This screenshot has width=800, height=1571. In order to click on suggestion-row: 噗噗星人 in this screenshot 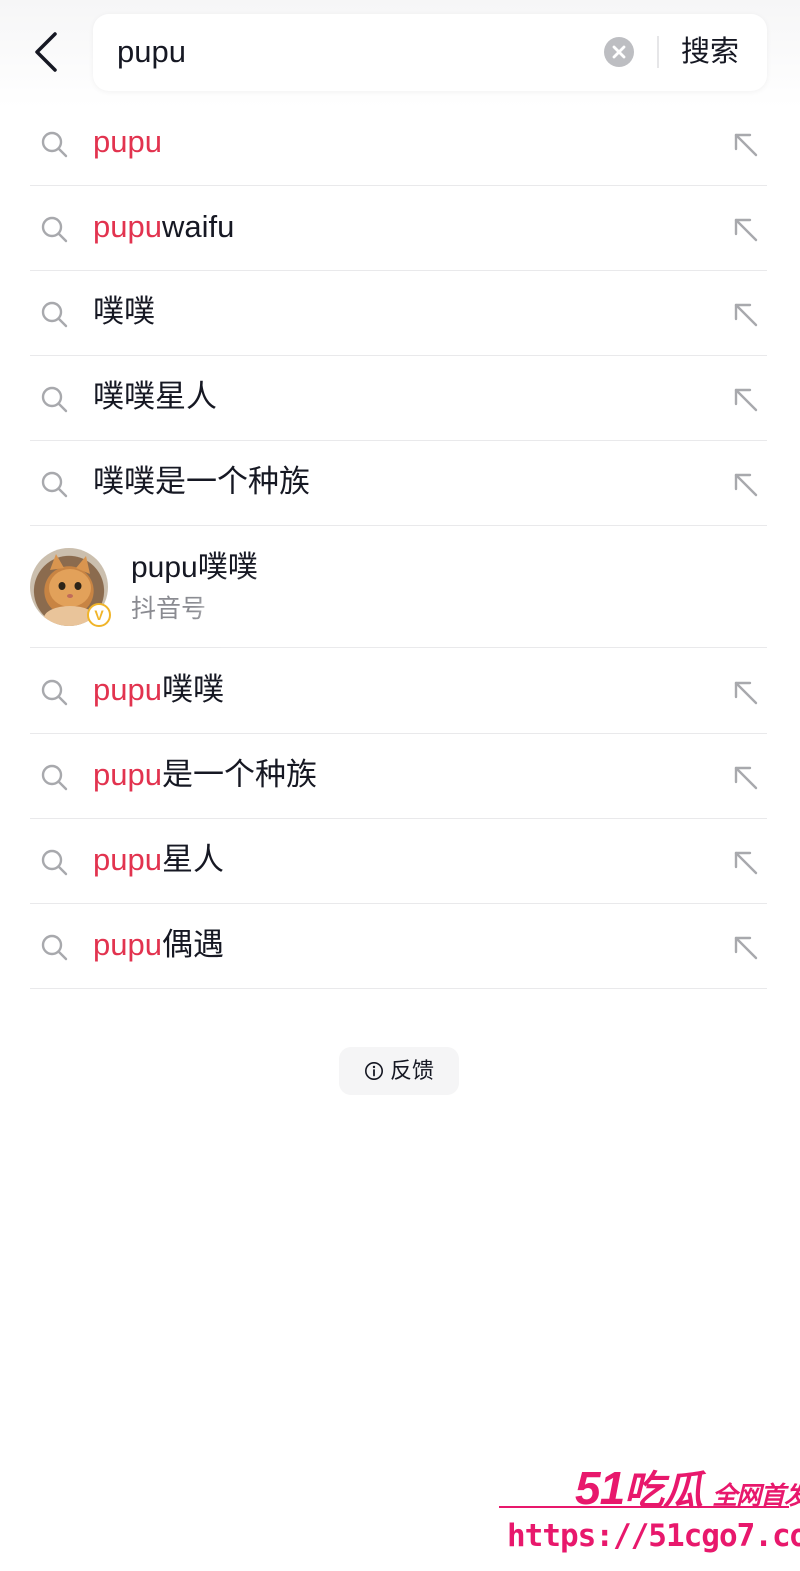, I will do `click(398, 398)`.